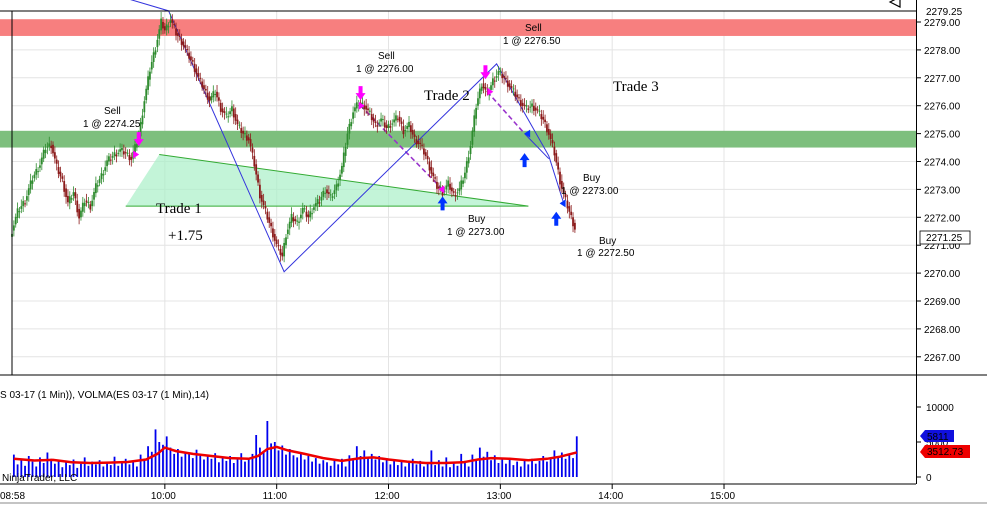 The image size is (987, 508). I want to click on price-tick-label-3: 2276.00, so click(942, 107).